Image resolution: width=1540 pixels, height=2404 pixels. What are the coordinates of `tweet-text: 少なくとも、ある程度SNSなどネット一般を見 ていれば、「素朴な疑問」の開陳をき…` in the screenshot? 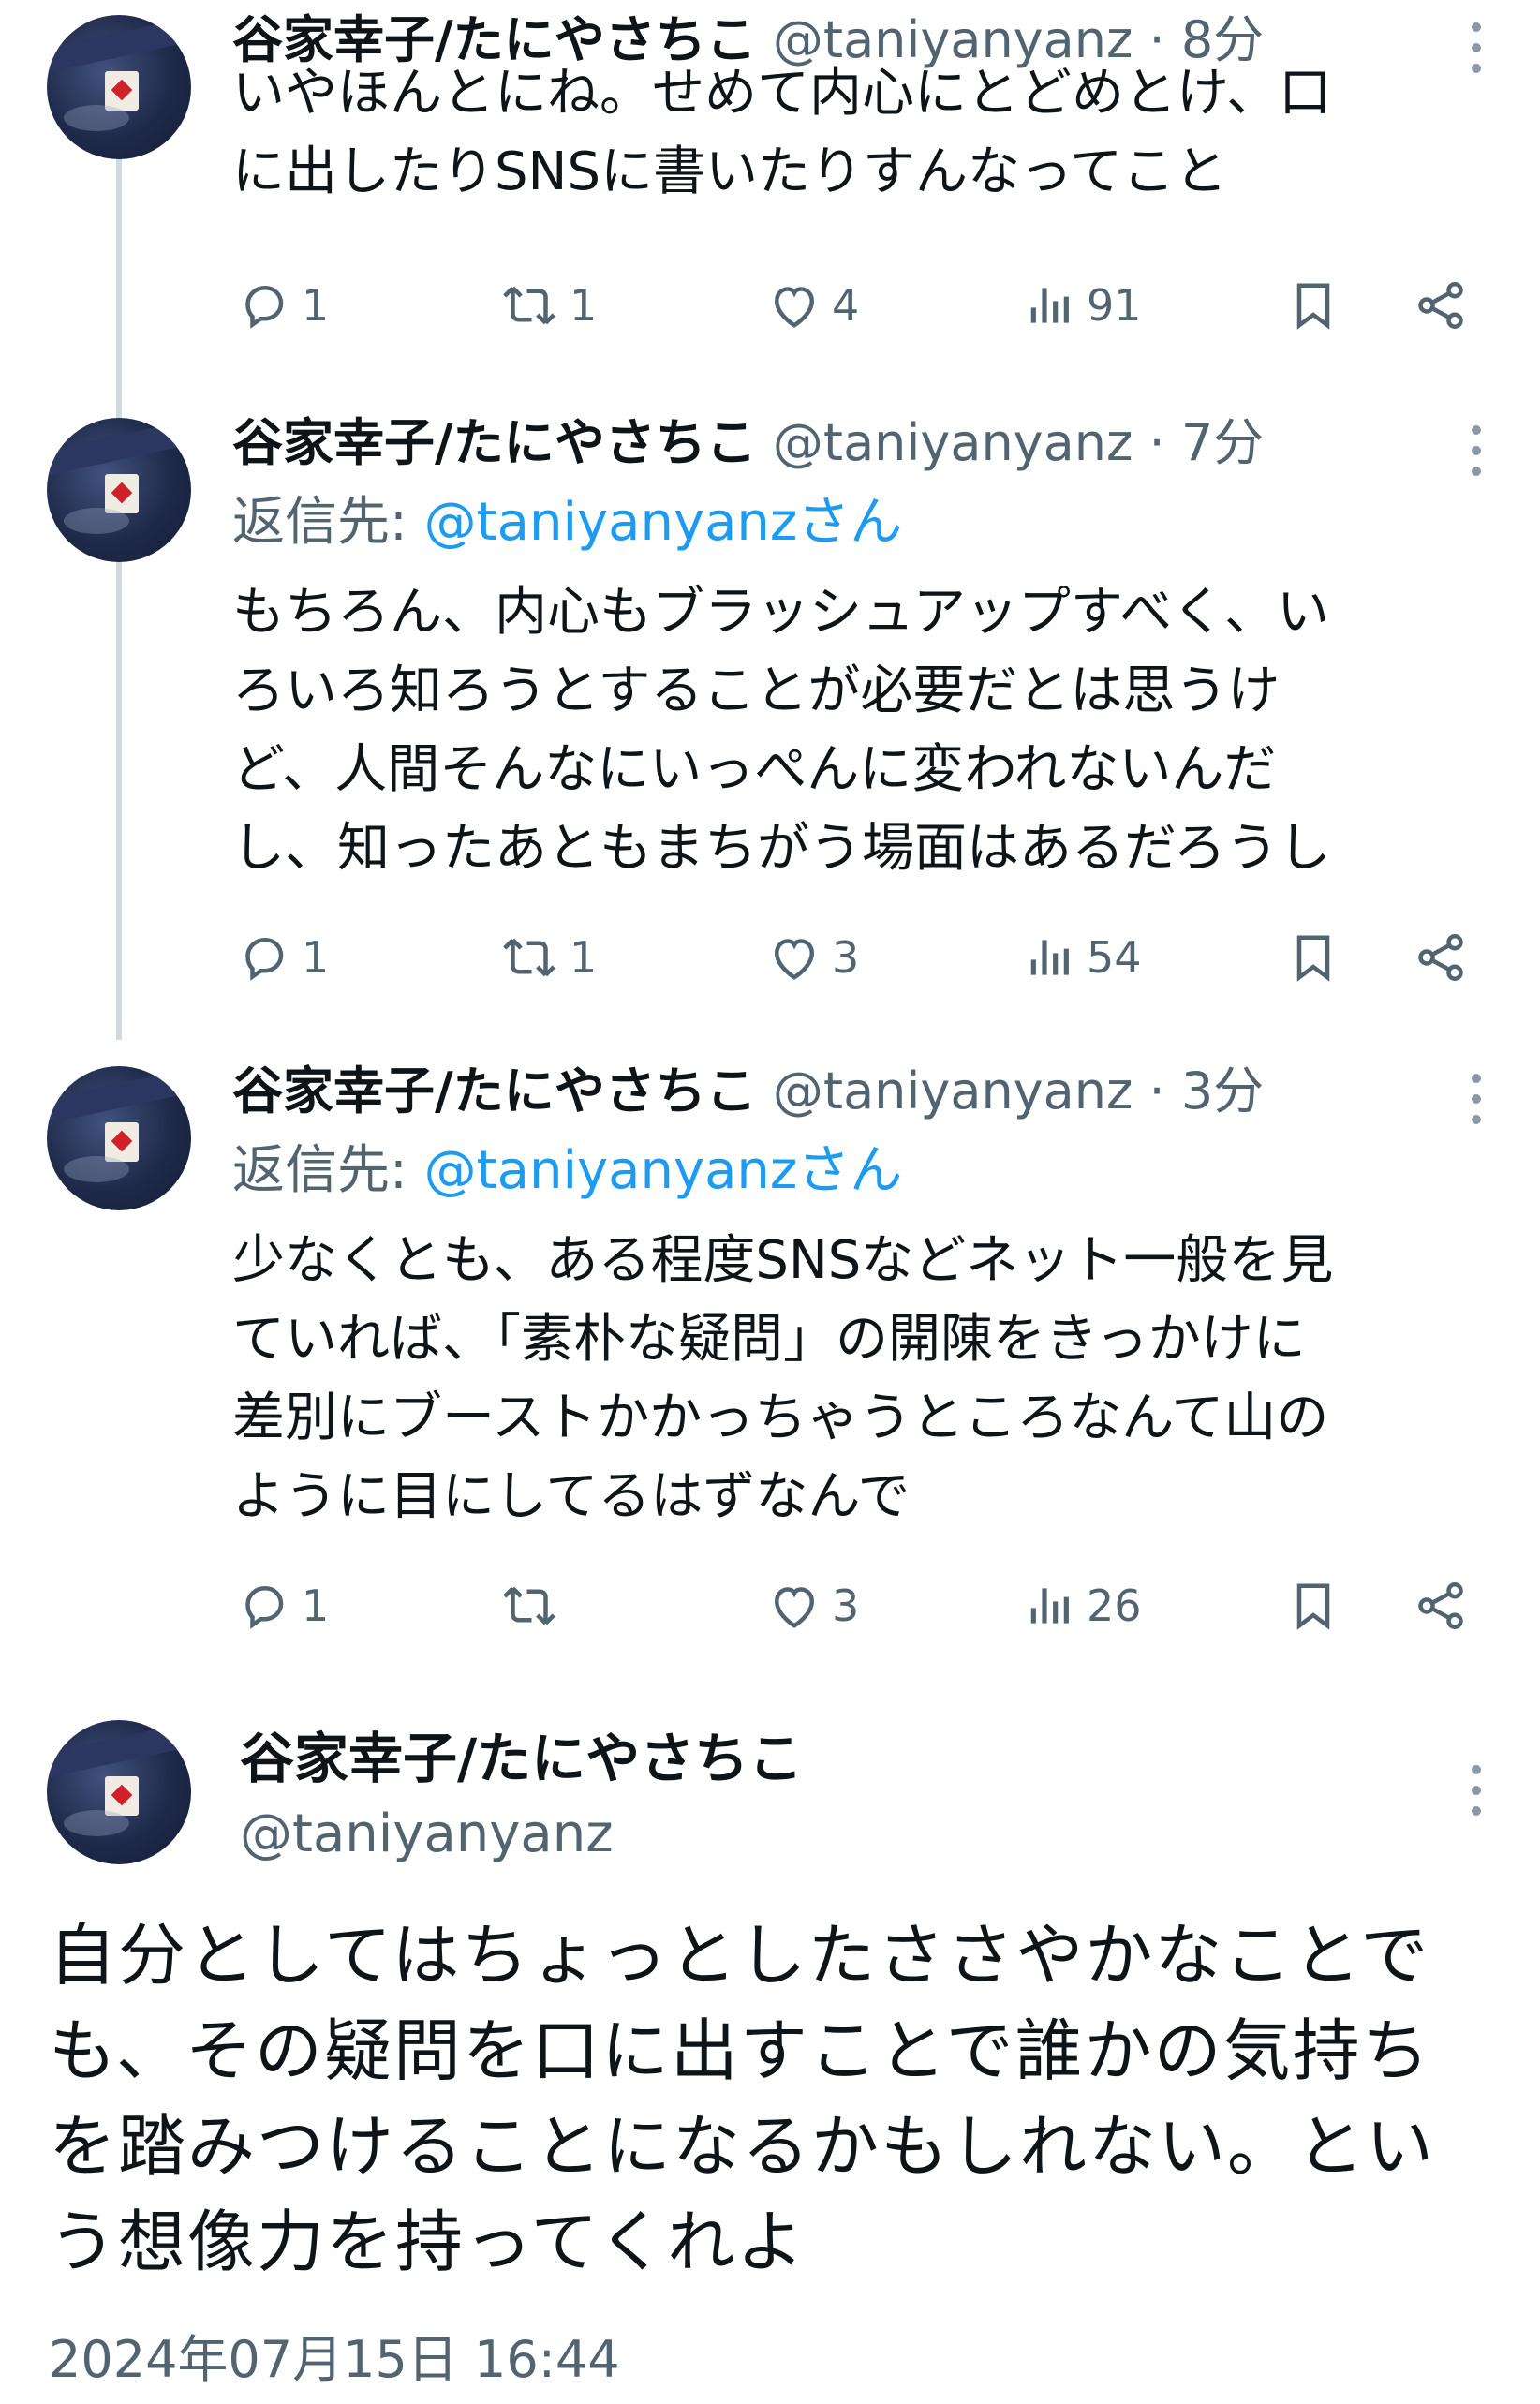 It's located at (783, 1378).